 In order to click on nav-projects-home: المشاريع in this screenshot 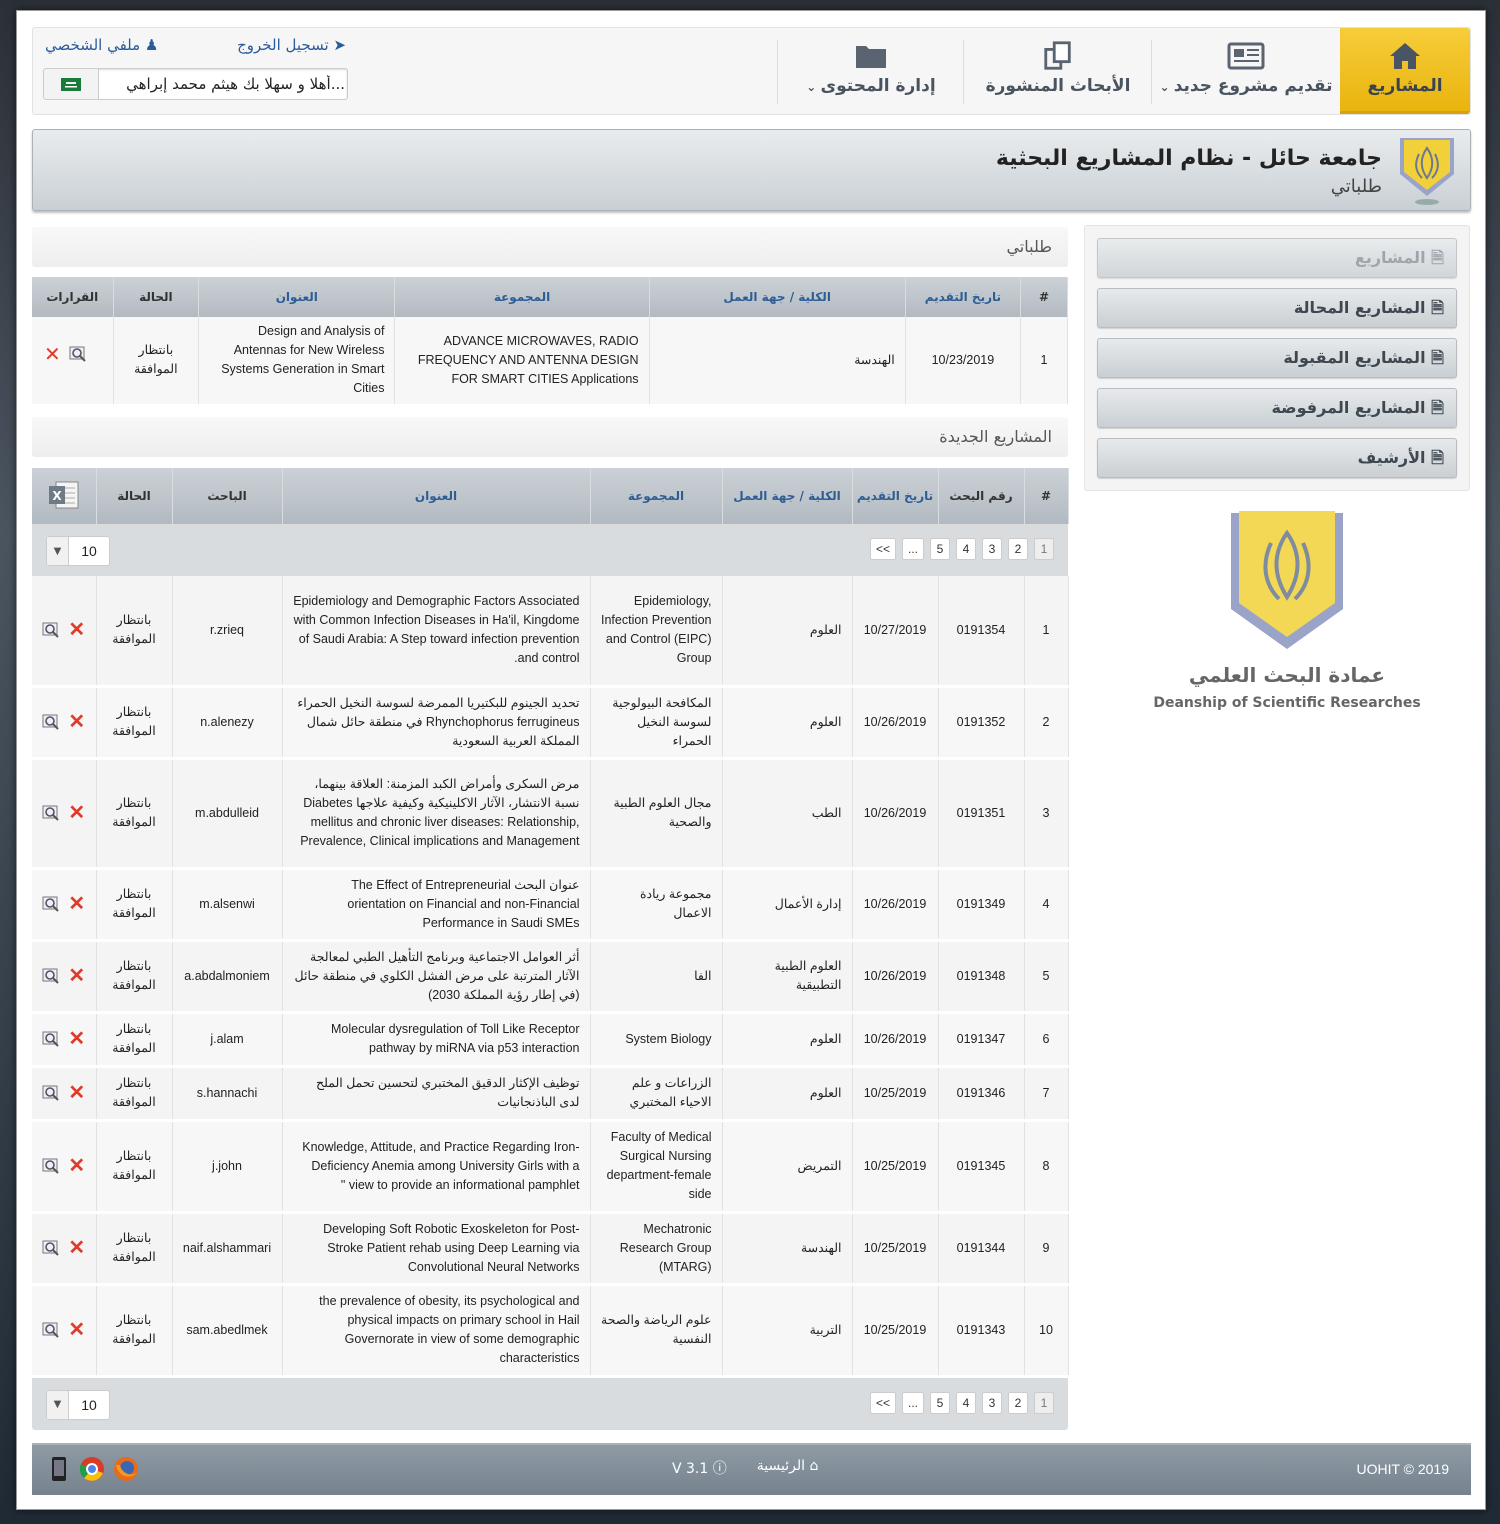, I will do `click(1405, 71)`.